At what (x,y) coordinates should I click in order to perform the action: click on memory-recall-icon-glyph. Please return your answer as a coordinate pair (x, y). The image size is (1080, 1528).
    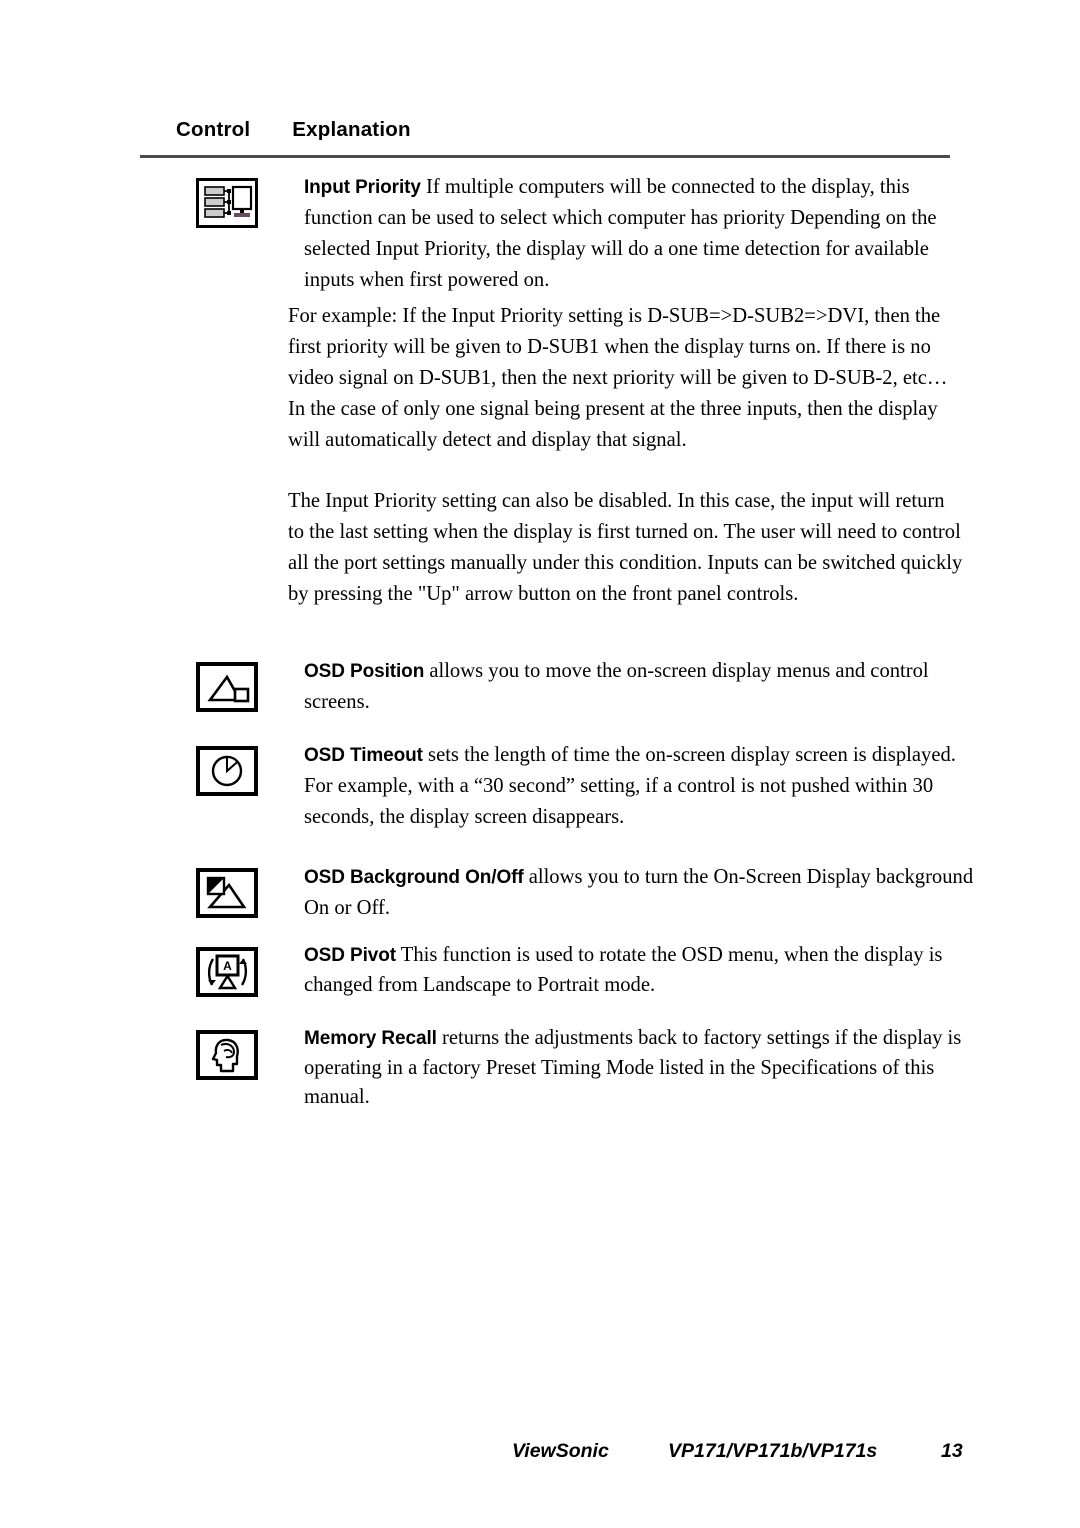
    Looking at the image, I should click on (227, 1055).